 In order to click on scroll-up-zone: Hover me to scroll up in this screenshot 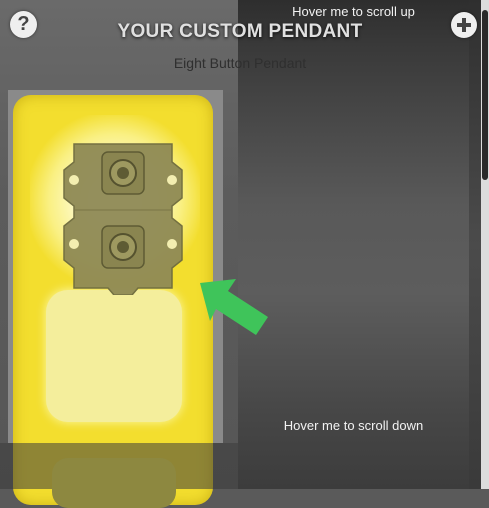, I will do `click(353, 11)`.